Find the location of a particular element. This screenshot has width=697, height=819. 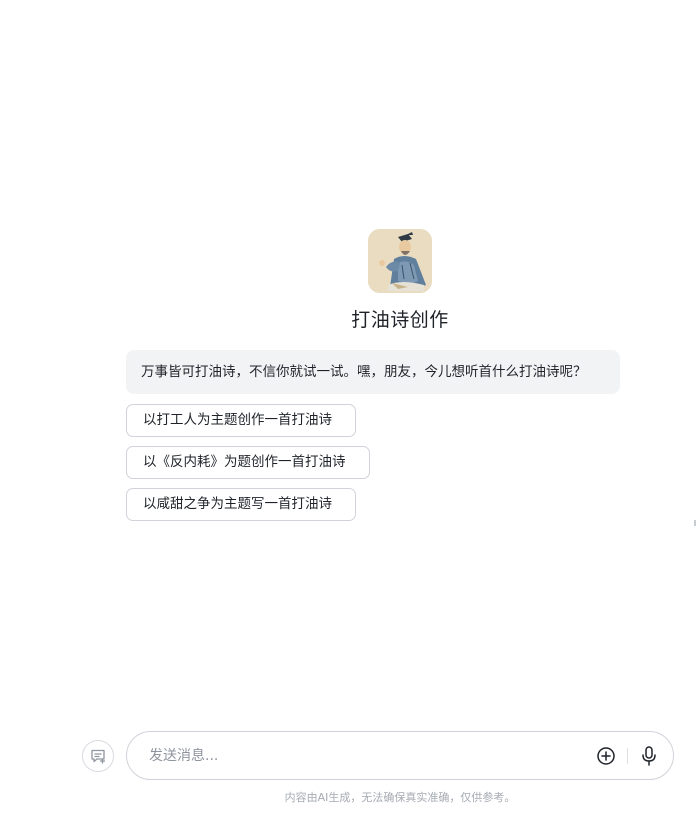

suggestion-chip-2: 以《反内耗》为题创作一首打油诗 is located at coordinates (248, 462).